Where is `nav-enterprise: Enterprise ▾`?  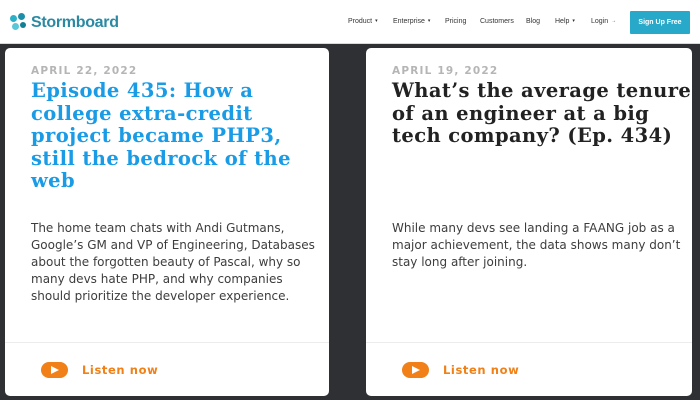 nav-enterprise: Enterprise ▾ is located at coordinates (411, 21).